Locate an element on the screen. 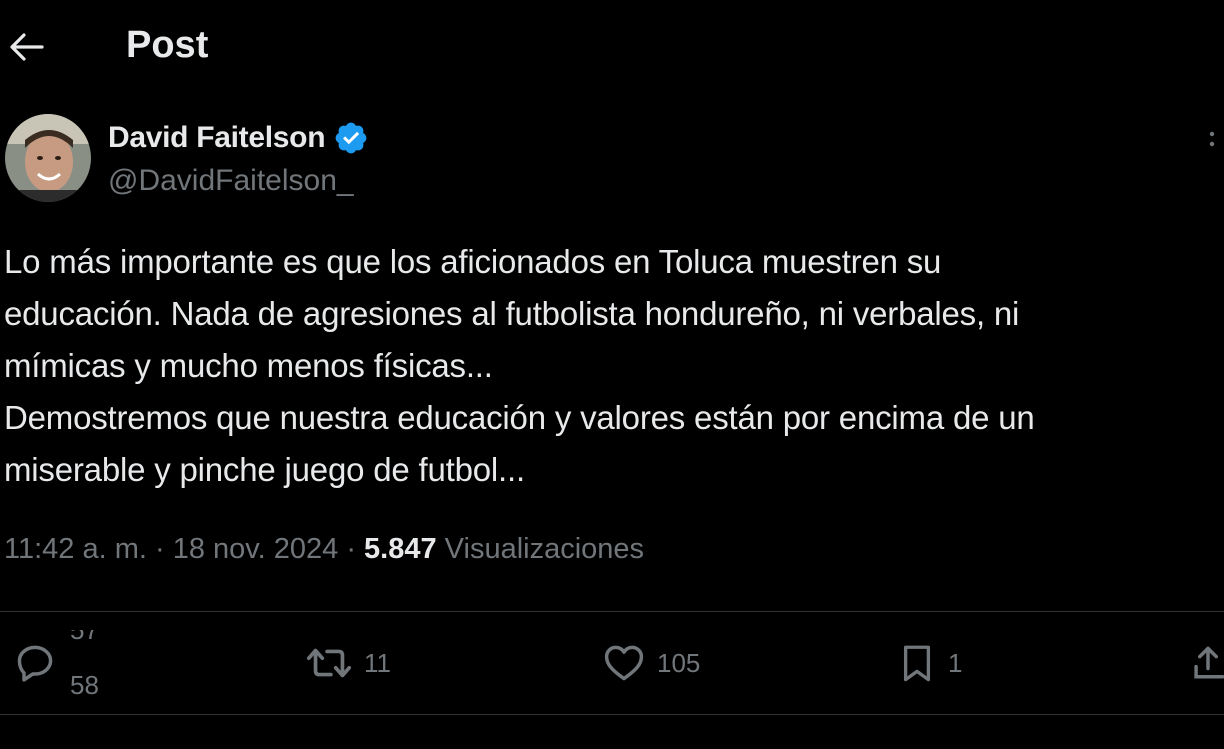 Image resolution: width=1224 pixels, height=749 pixels. reply-count-new: 58 is located at coordinates (84, 685).